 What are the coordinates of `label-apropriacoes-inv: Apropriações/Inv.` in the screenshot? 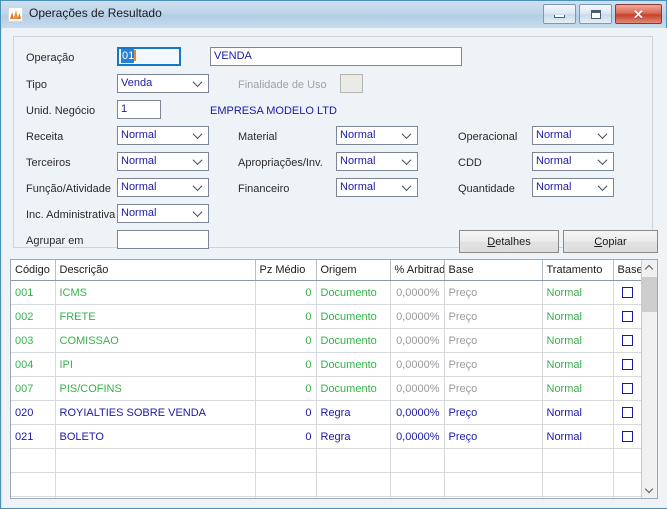 It's located at (280, 163).